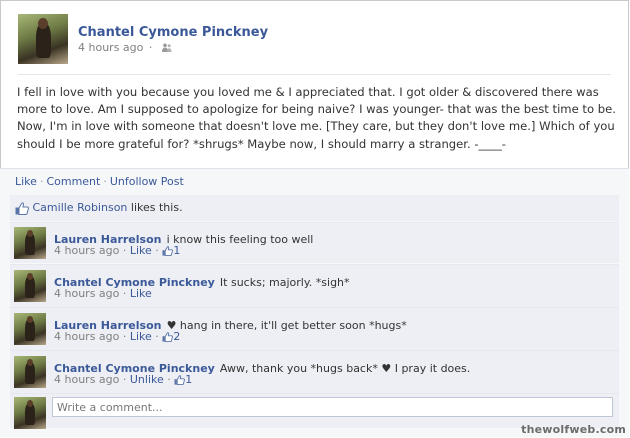  Describe the element at coordinates (240, 239) in the screenshot. I see `comment-text: i know this feeling too well` at that location.